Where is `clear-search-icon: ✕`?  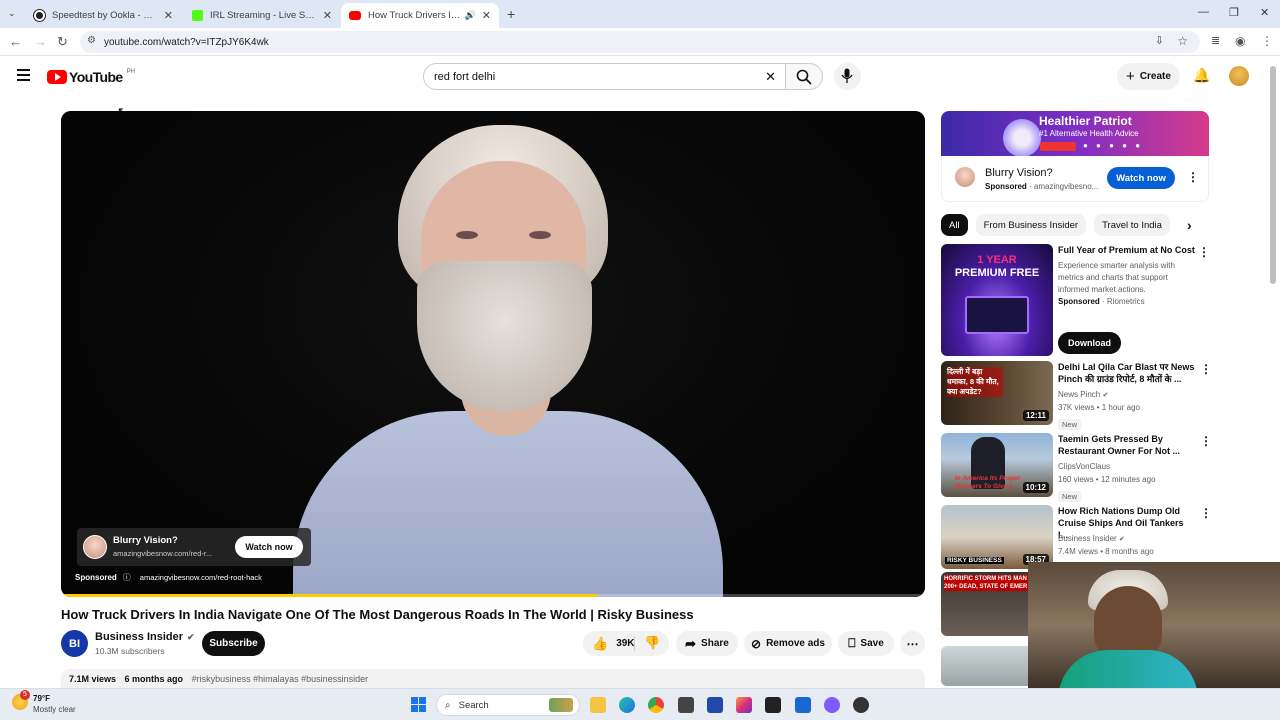 clear-search-icon: ✕ is located at coordinates (770, 77).